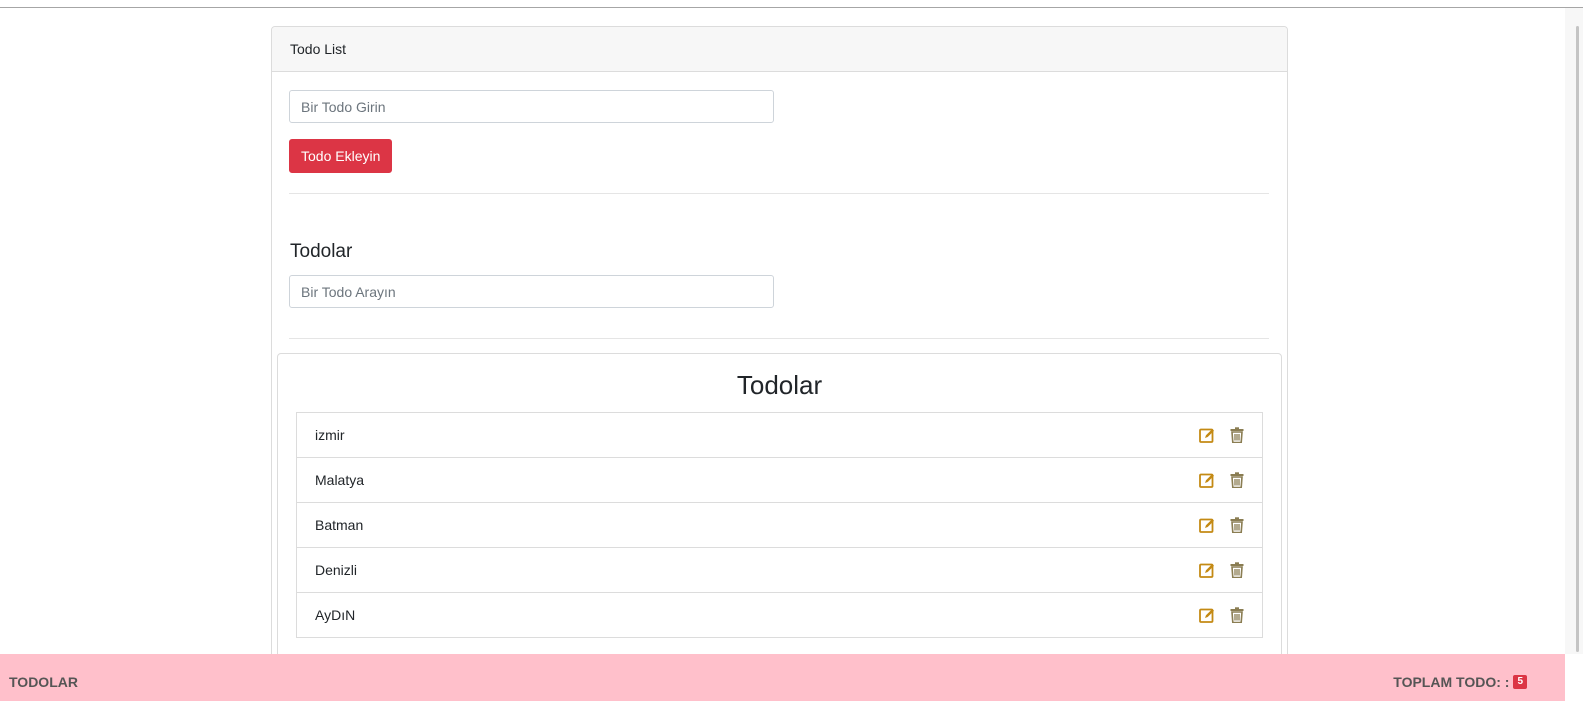  I want to click on list-item: Denizli, so click(779, 570).